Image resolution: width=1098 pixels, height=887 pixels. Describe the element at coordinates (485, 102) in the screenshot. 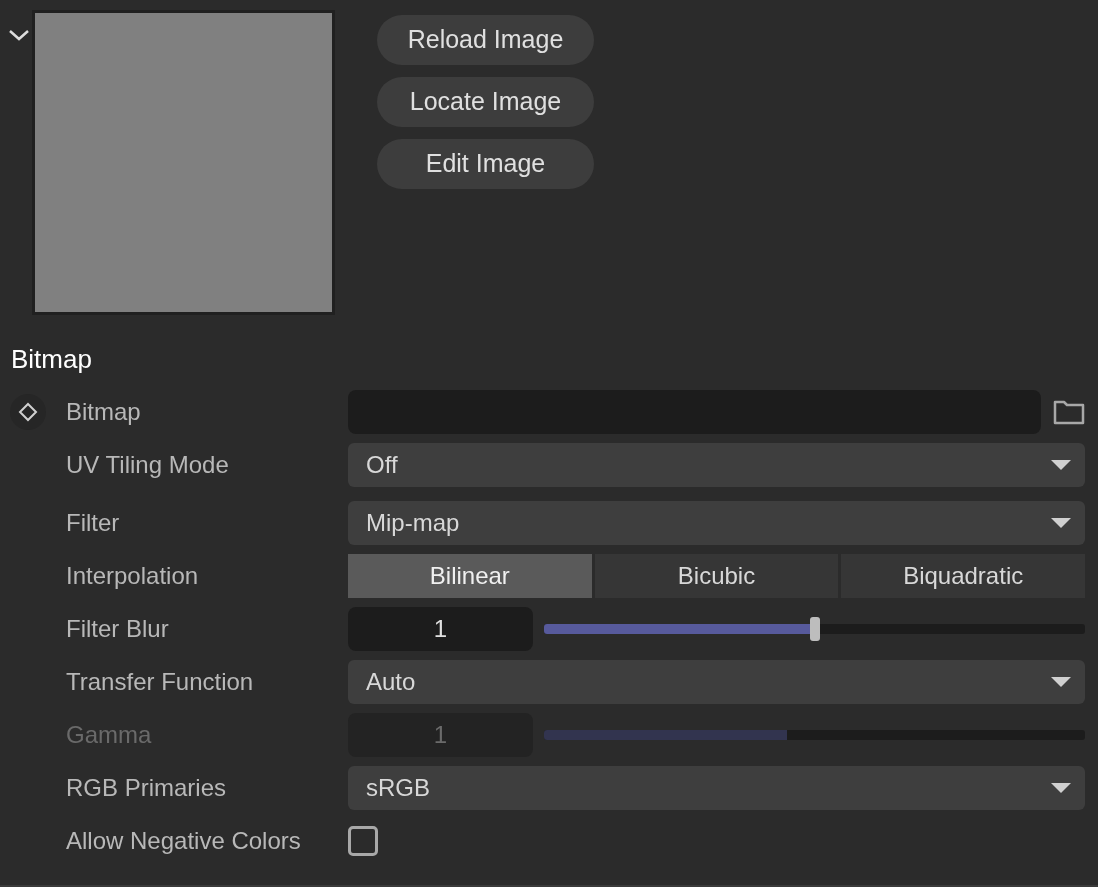

I see `image-button: Locate Image` at that location.